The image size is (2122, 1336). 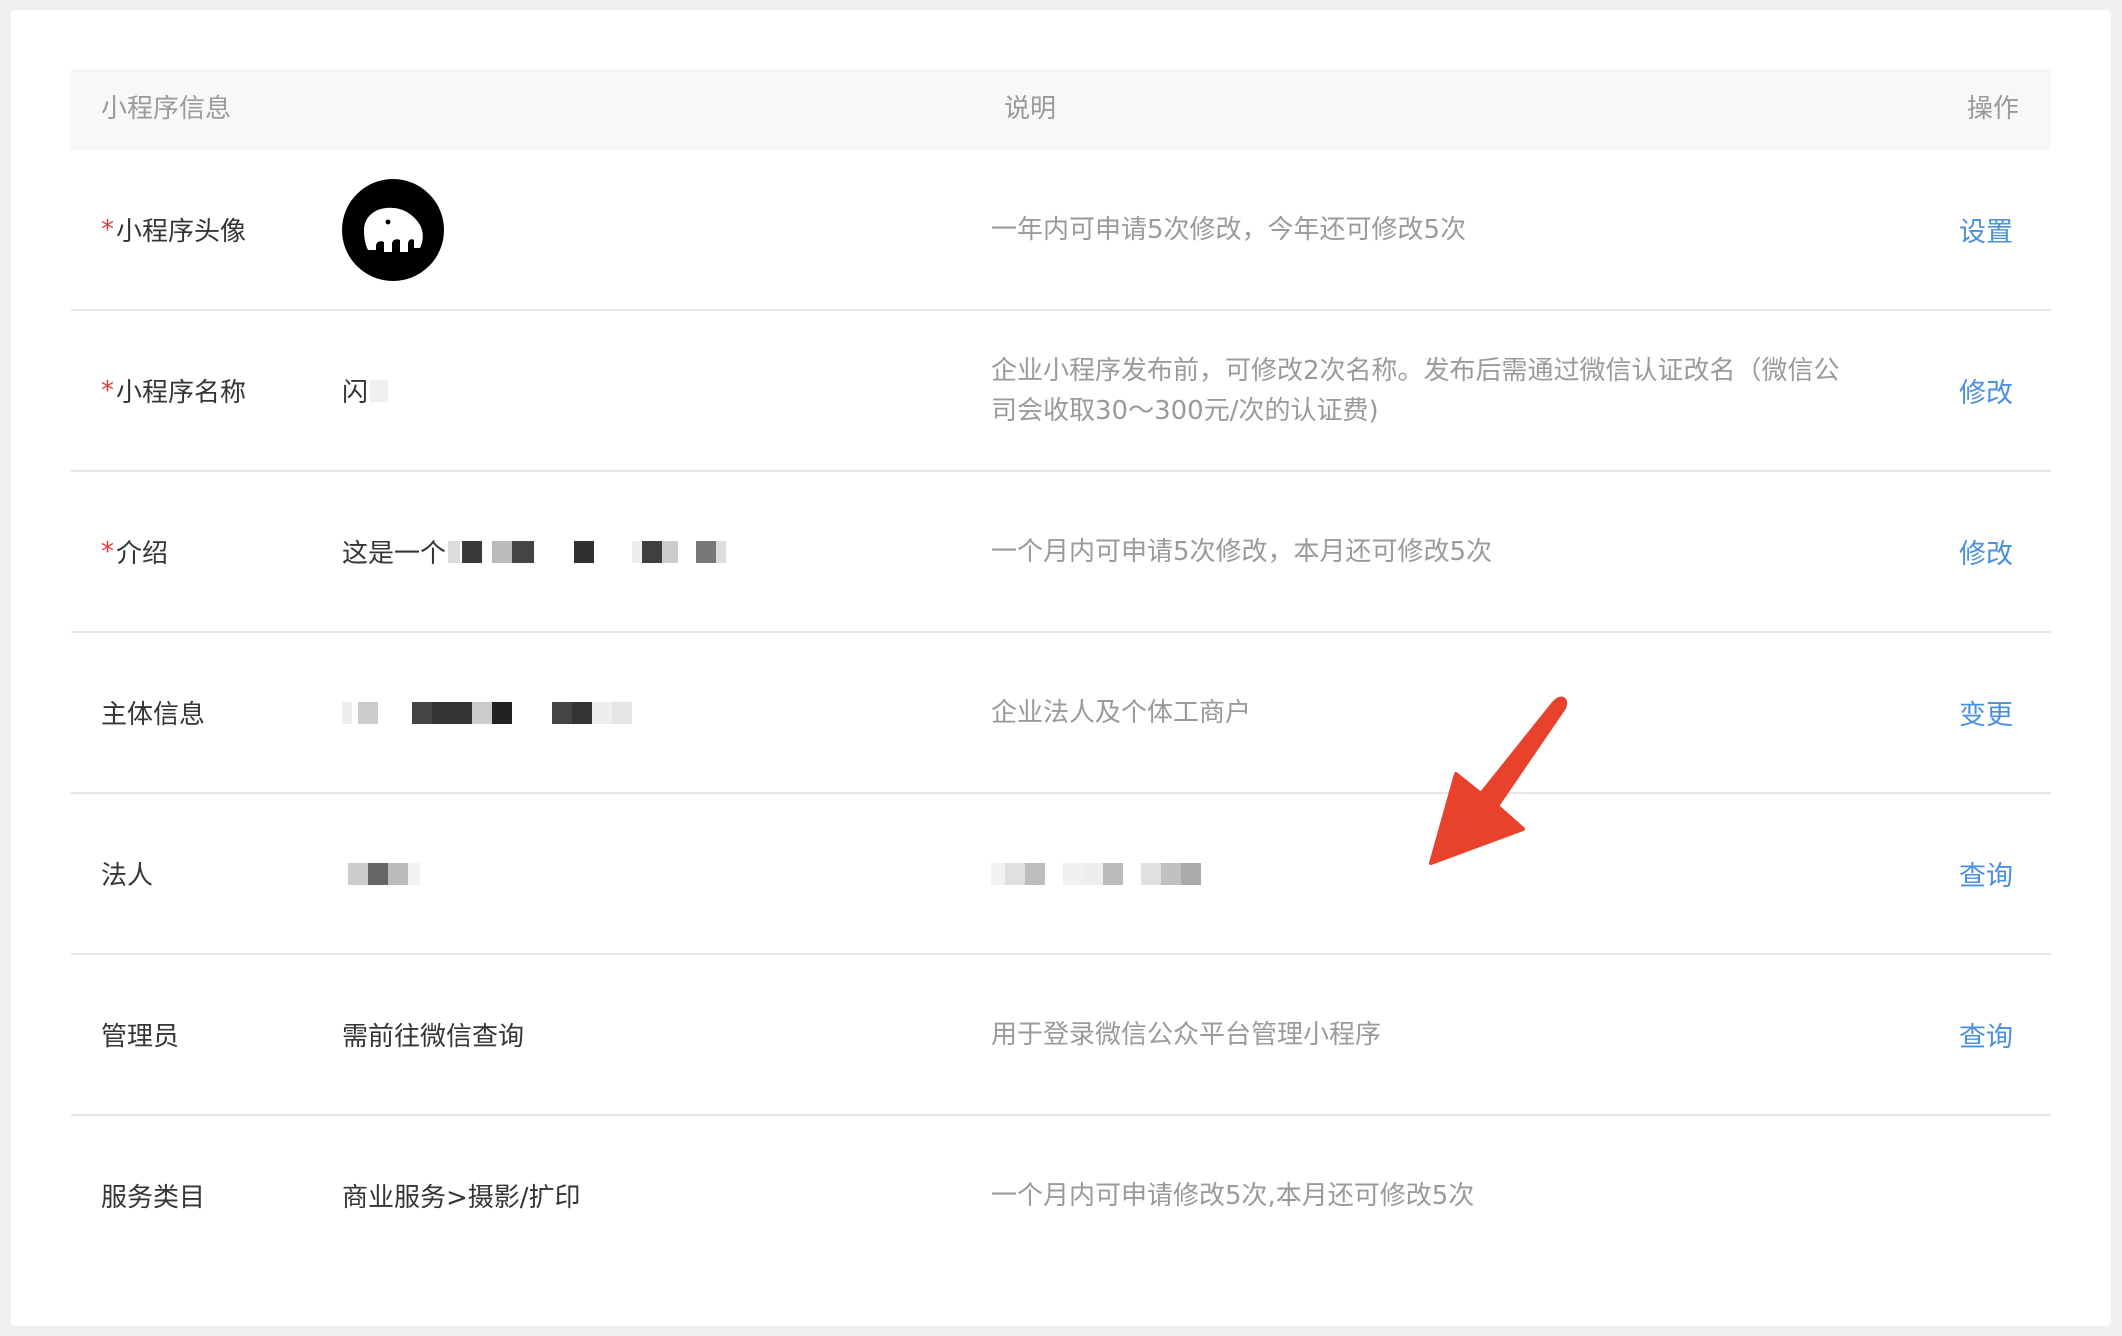 What do you see at coordinates (1986, 551) in the screenshot?
I see `edit-intro-button: 修改` at bounding box center [1986, 551].